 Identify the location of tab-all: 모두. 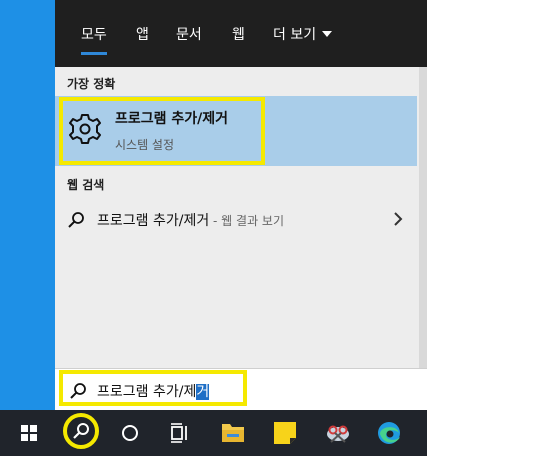
(94, 39).